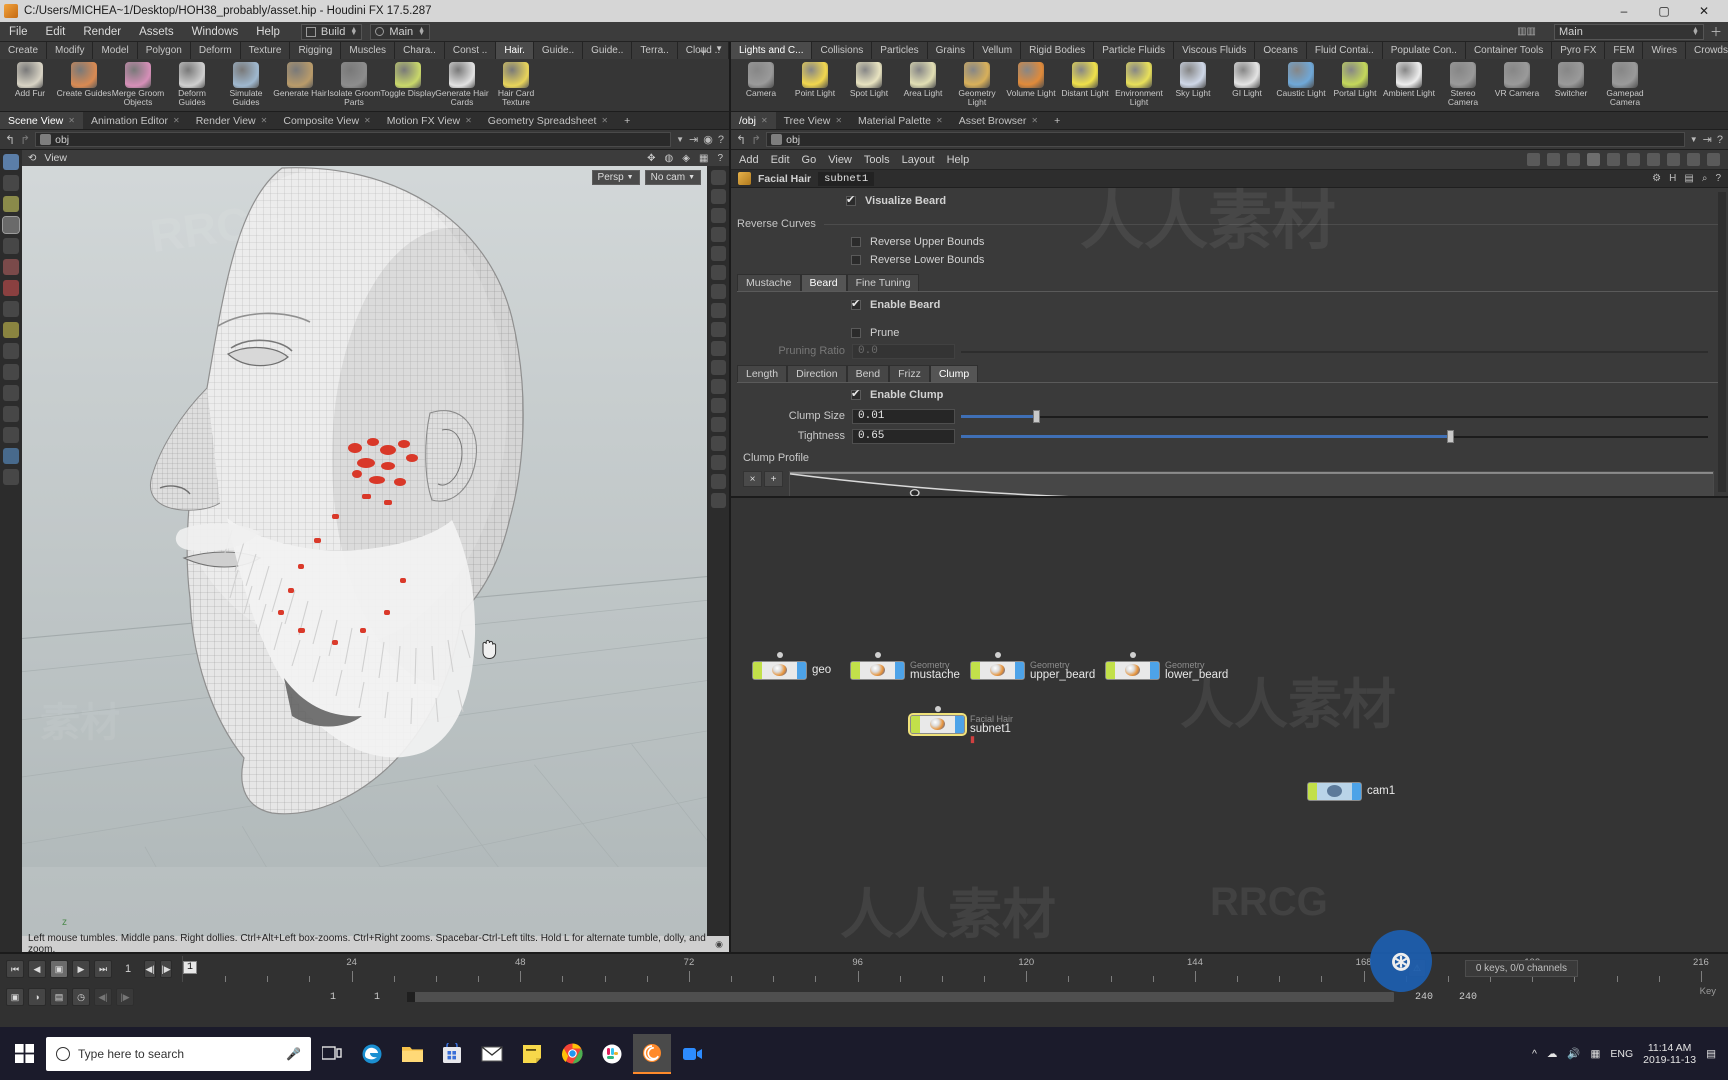 The image size is (1728, 1080). I want to click on net-menu-edit: Edit, so click(780, 160).